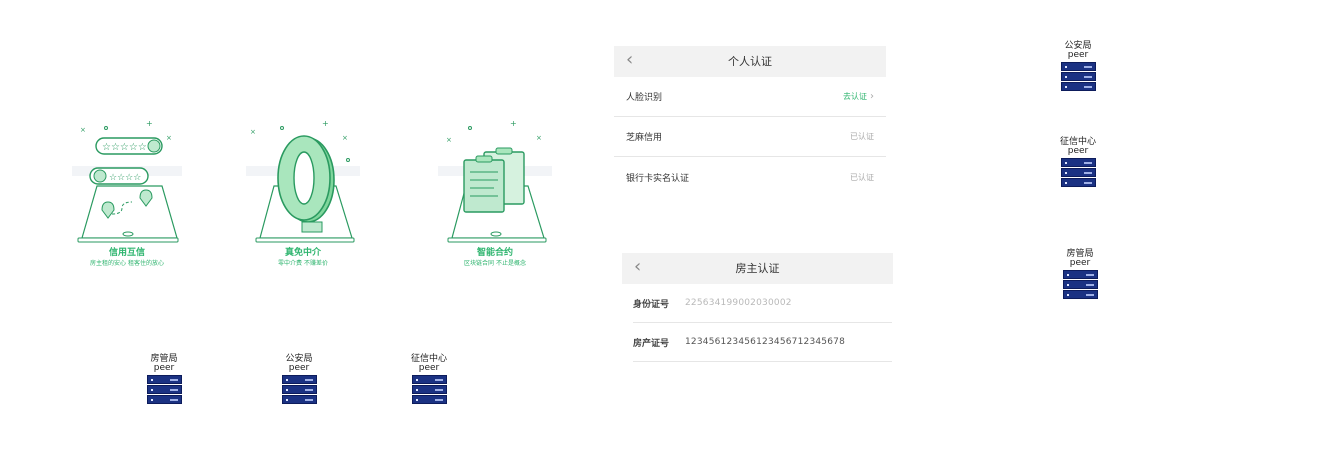 This screenshot has width=1344, height=466. I want to click on owner-row-id: 身份证号 225634199002030002, so click(762, 303).